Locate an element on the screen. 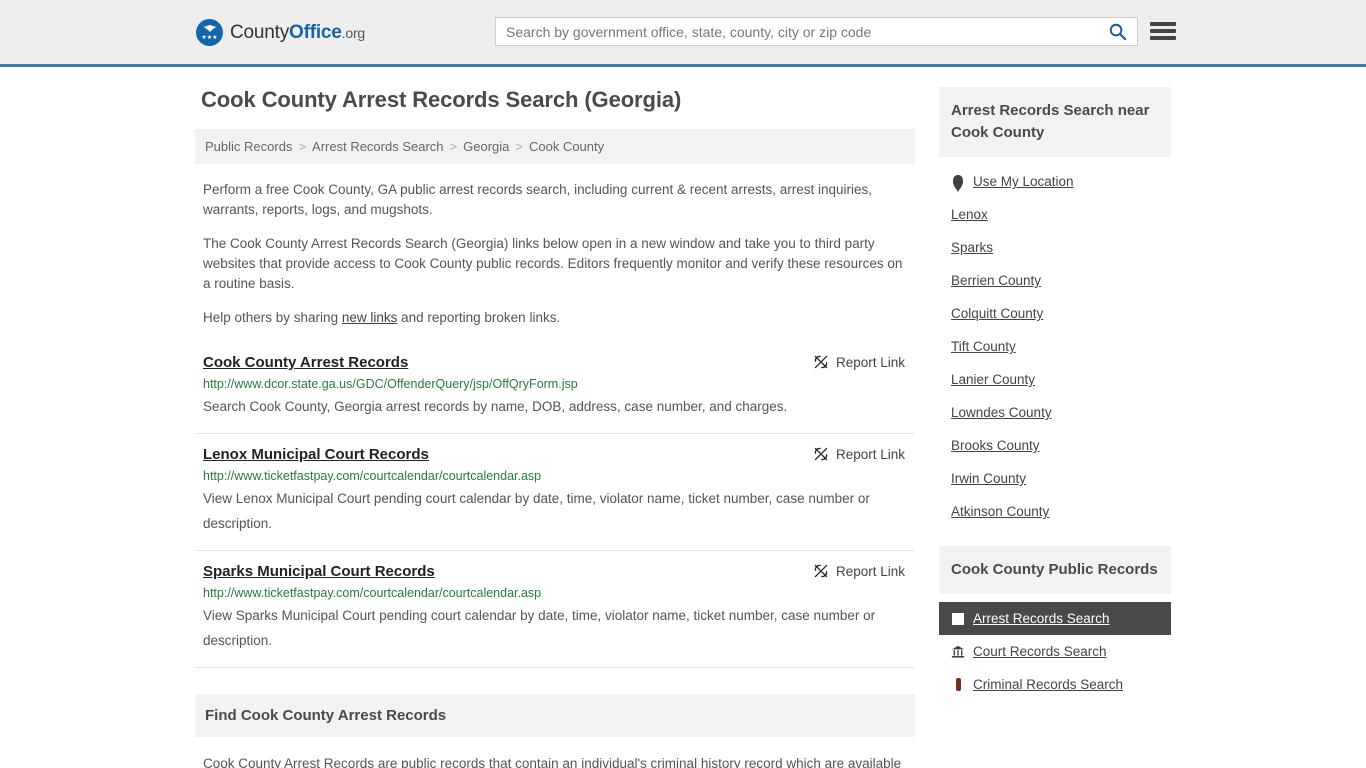  result-title-link: Lenox Municipal Court Records is located at coordinates (316, 454).